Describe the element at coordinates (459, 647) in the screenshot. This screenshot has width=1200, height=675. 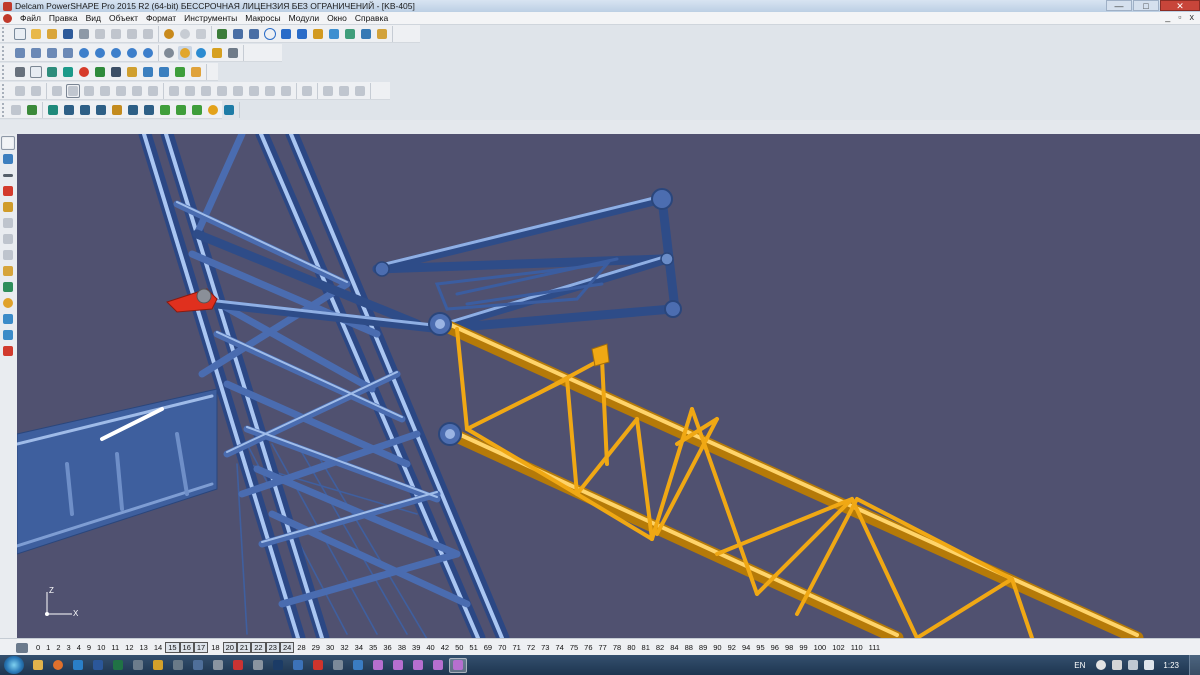
I see `level-50: 50` at that location.